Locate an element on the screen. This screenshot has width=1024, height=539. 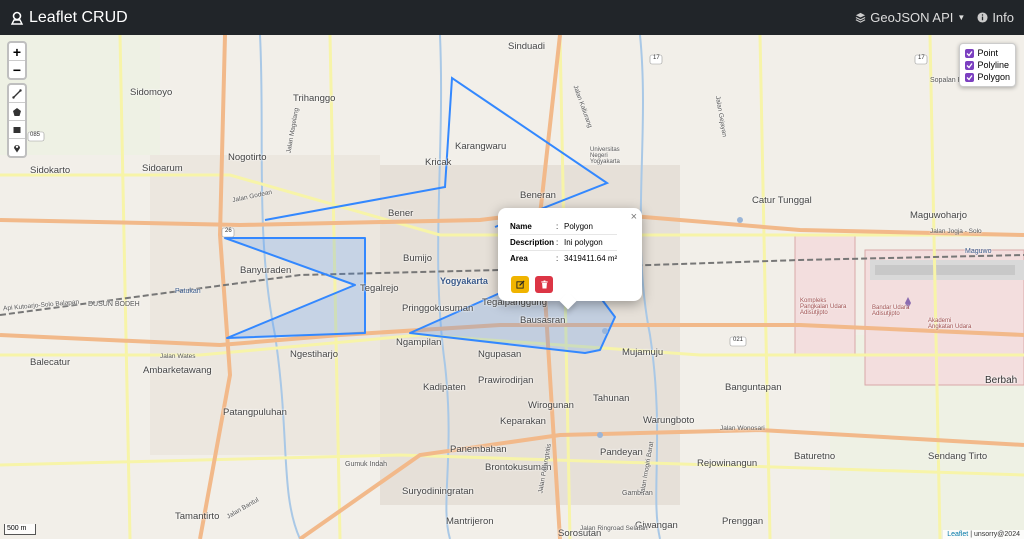
geojson-api-dropdown: GeoJSON API ▼ is located at coordinates (910, 17).